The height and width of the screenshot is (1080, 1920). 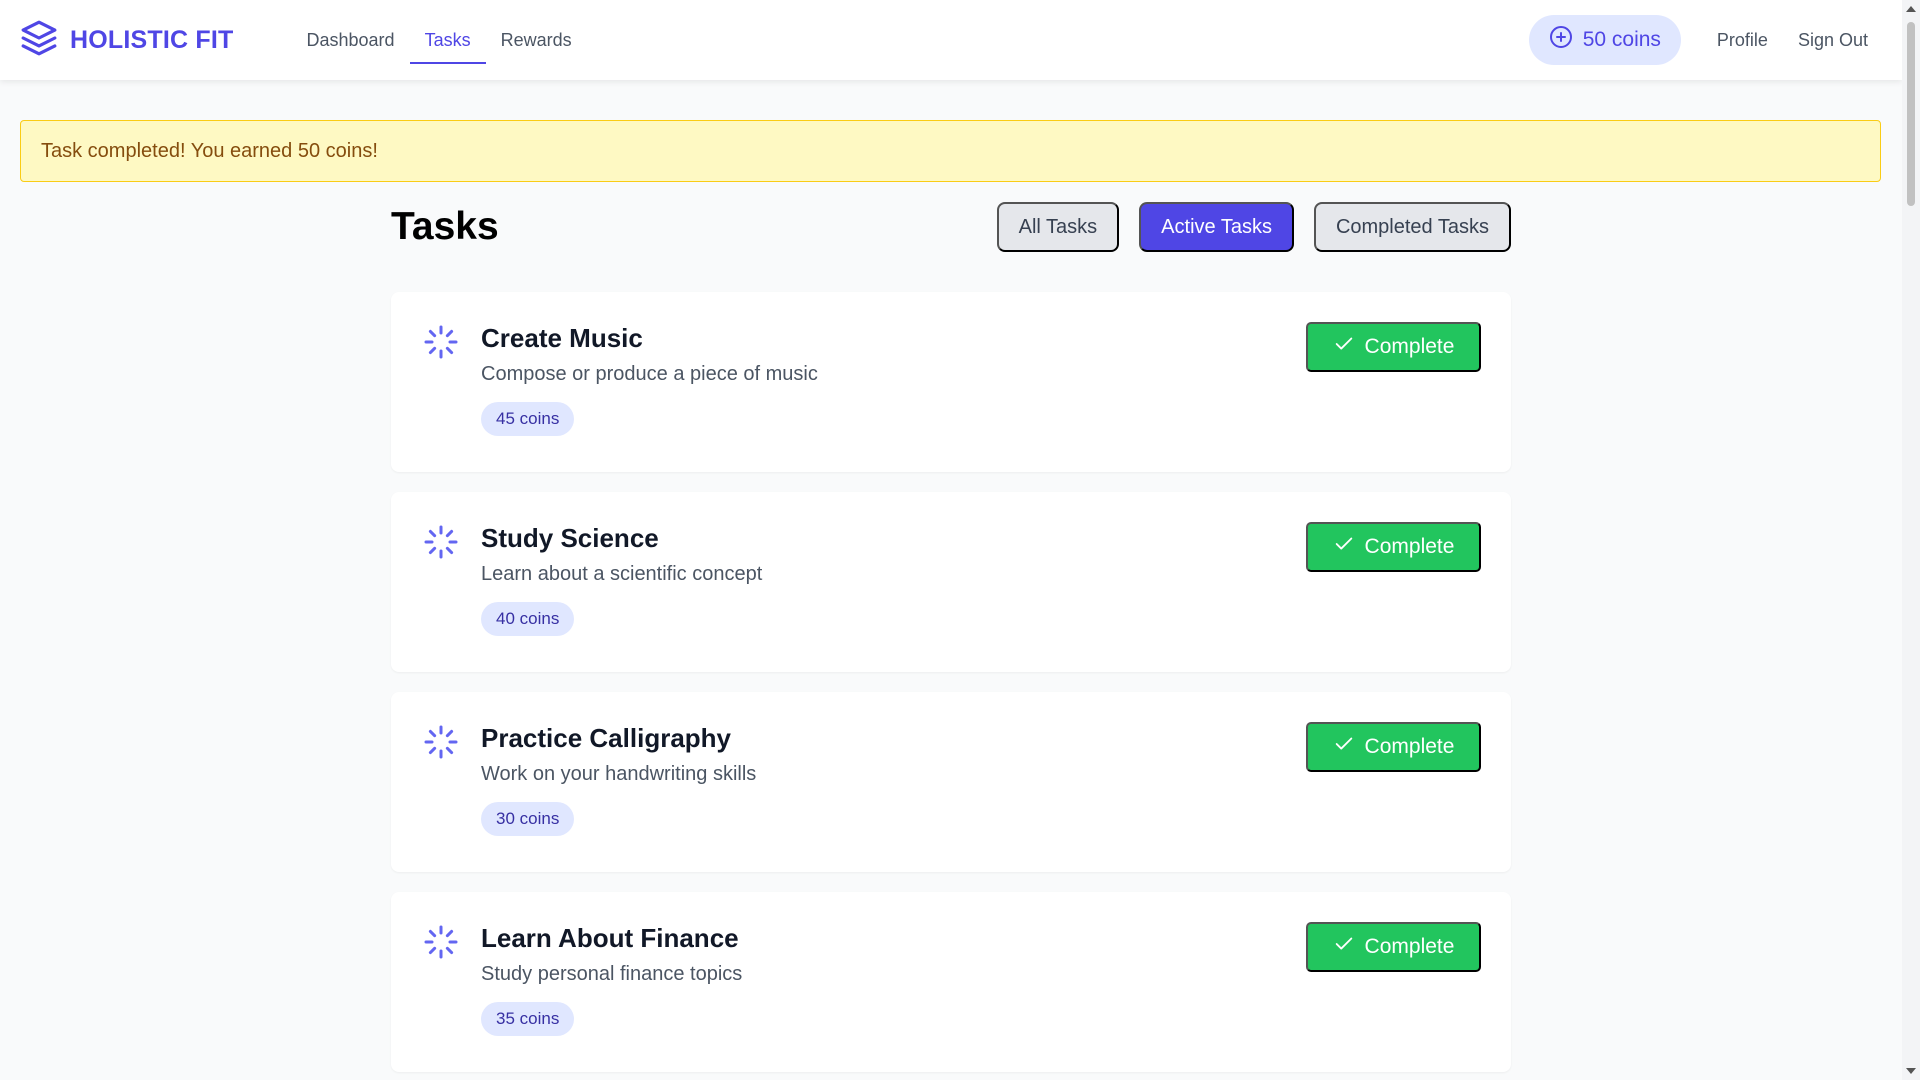 I want to click on filter-active-tasks: Active Tasks, so click(x=1216, y=227).